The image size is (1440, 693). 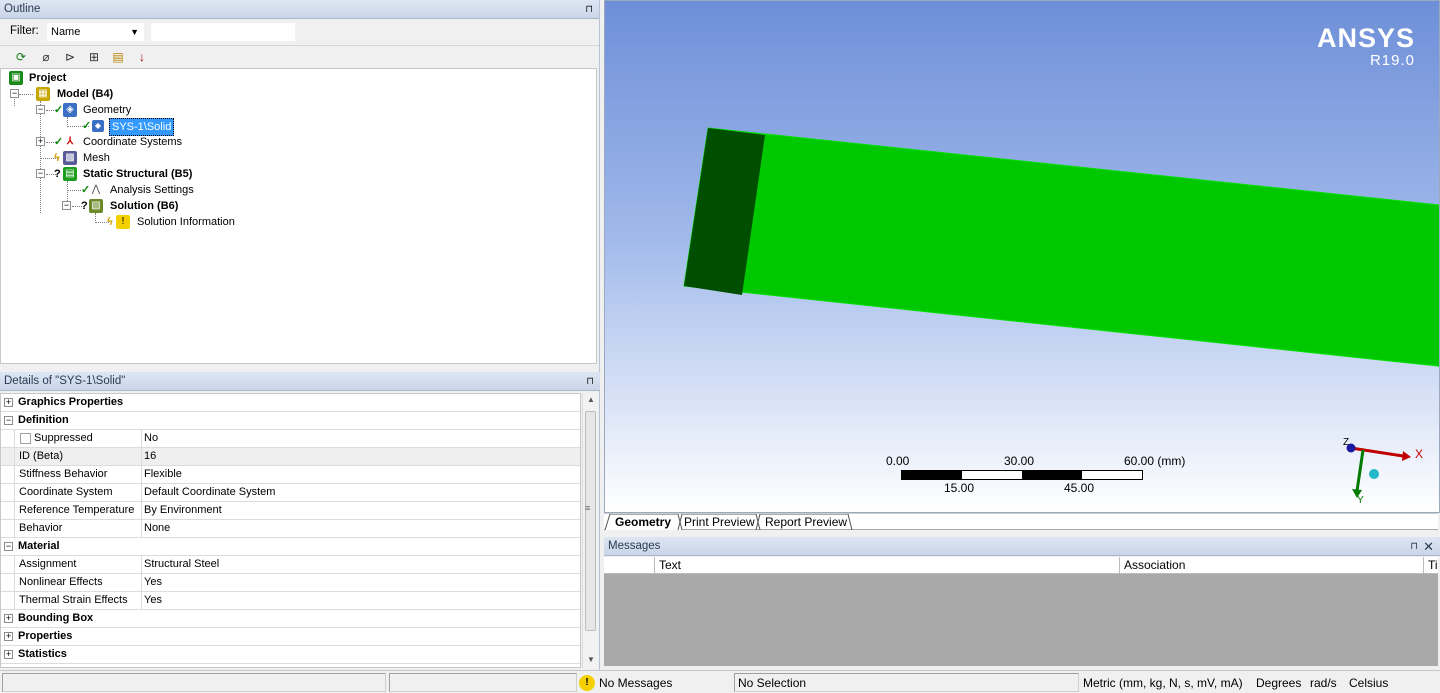 I want to click on scale-label-15: 15.00, so click(x=959, y=488).